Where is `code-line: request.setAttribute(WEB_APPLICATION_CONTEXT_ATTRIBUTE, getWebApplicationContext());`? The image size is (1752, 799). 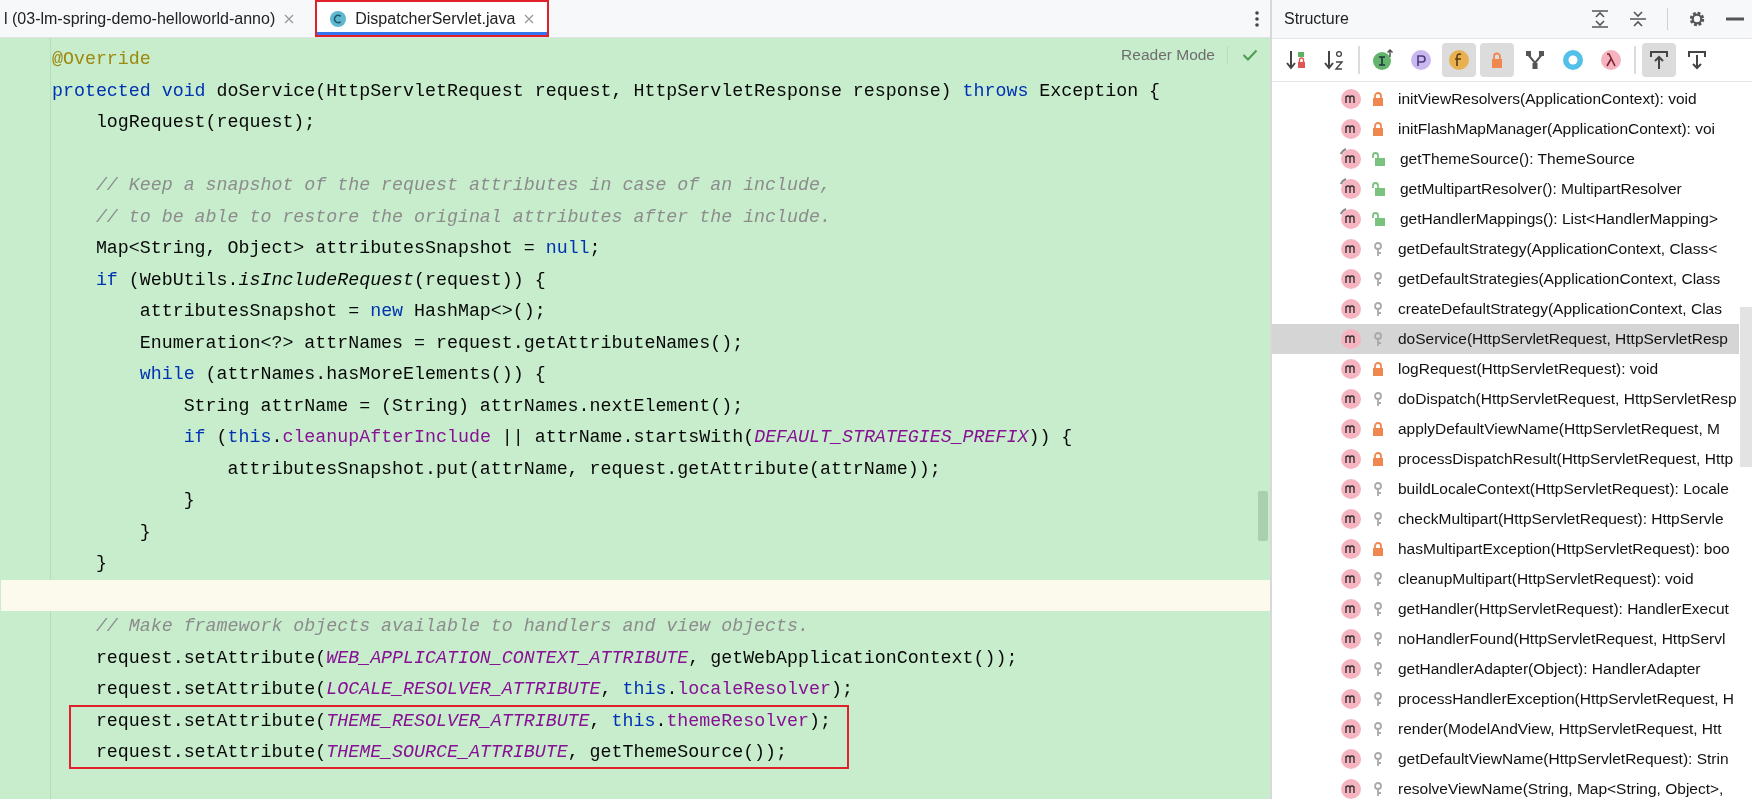 code-line: request.setAttribute(WEB_APPLICATION_CONTEXT_ATTRIBUTE, getWebApplicationContext()); is located at coordinates (556, 658).